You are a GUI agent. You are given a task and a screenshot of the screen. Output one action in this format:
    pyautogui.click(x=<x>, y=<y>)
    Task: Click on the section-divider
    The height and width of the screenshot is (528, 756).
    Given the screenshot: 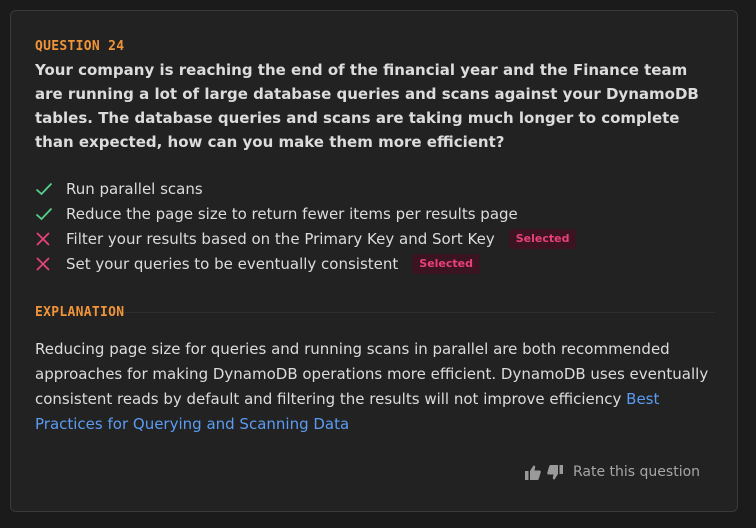 What is the action you would take?
    pyautogui.click(x=375, y=312)
    